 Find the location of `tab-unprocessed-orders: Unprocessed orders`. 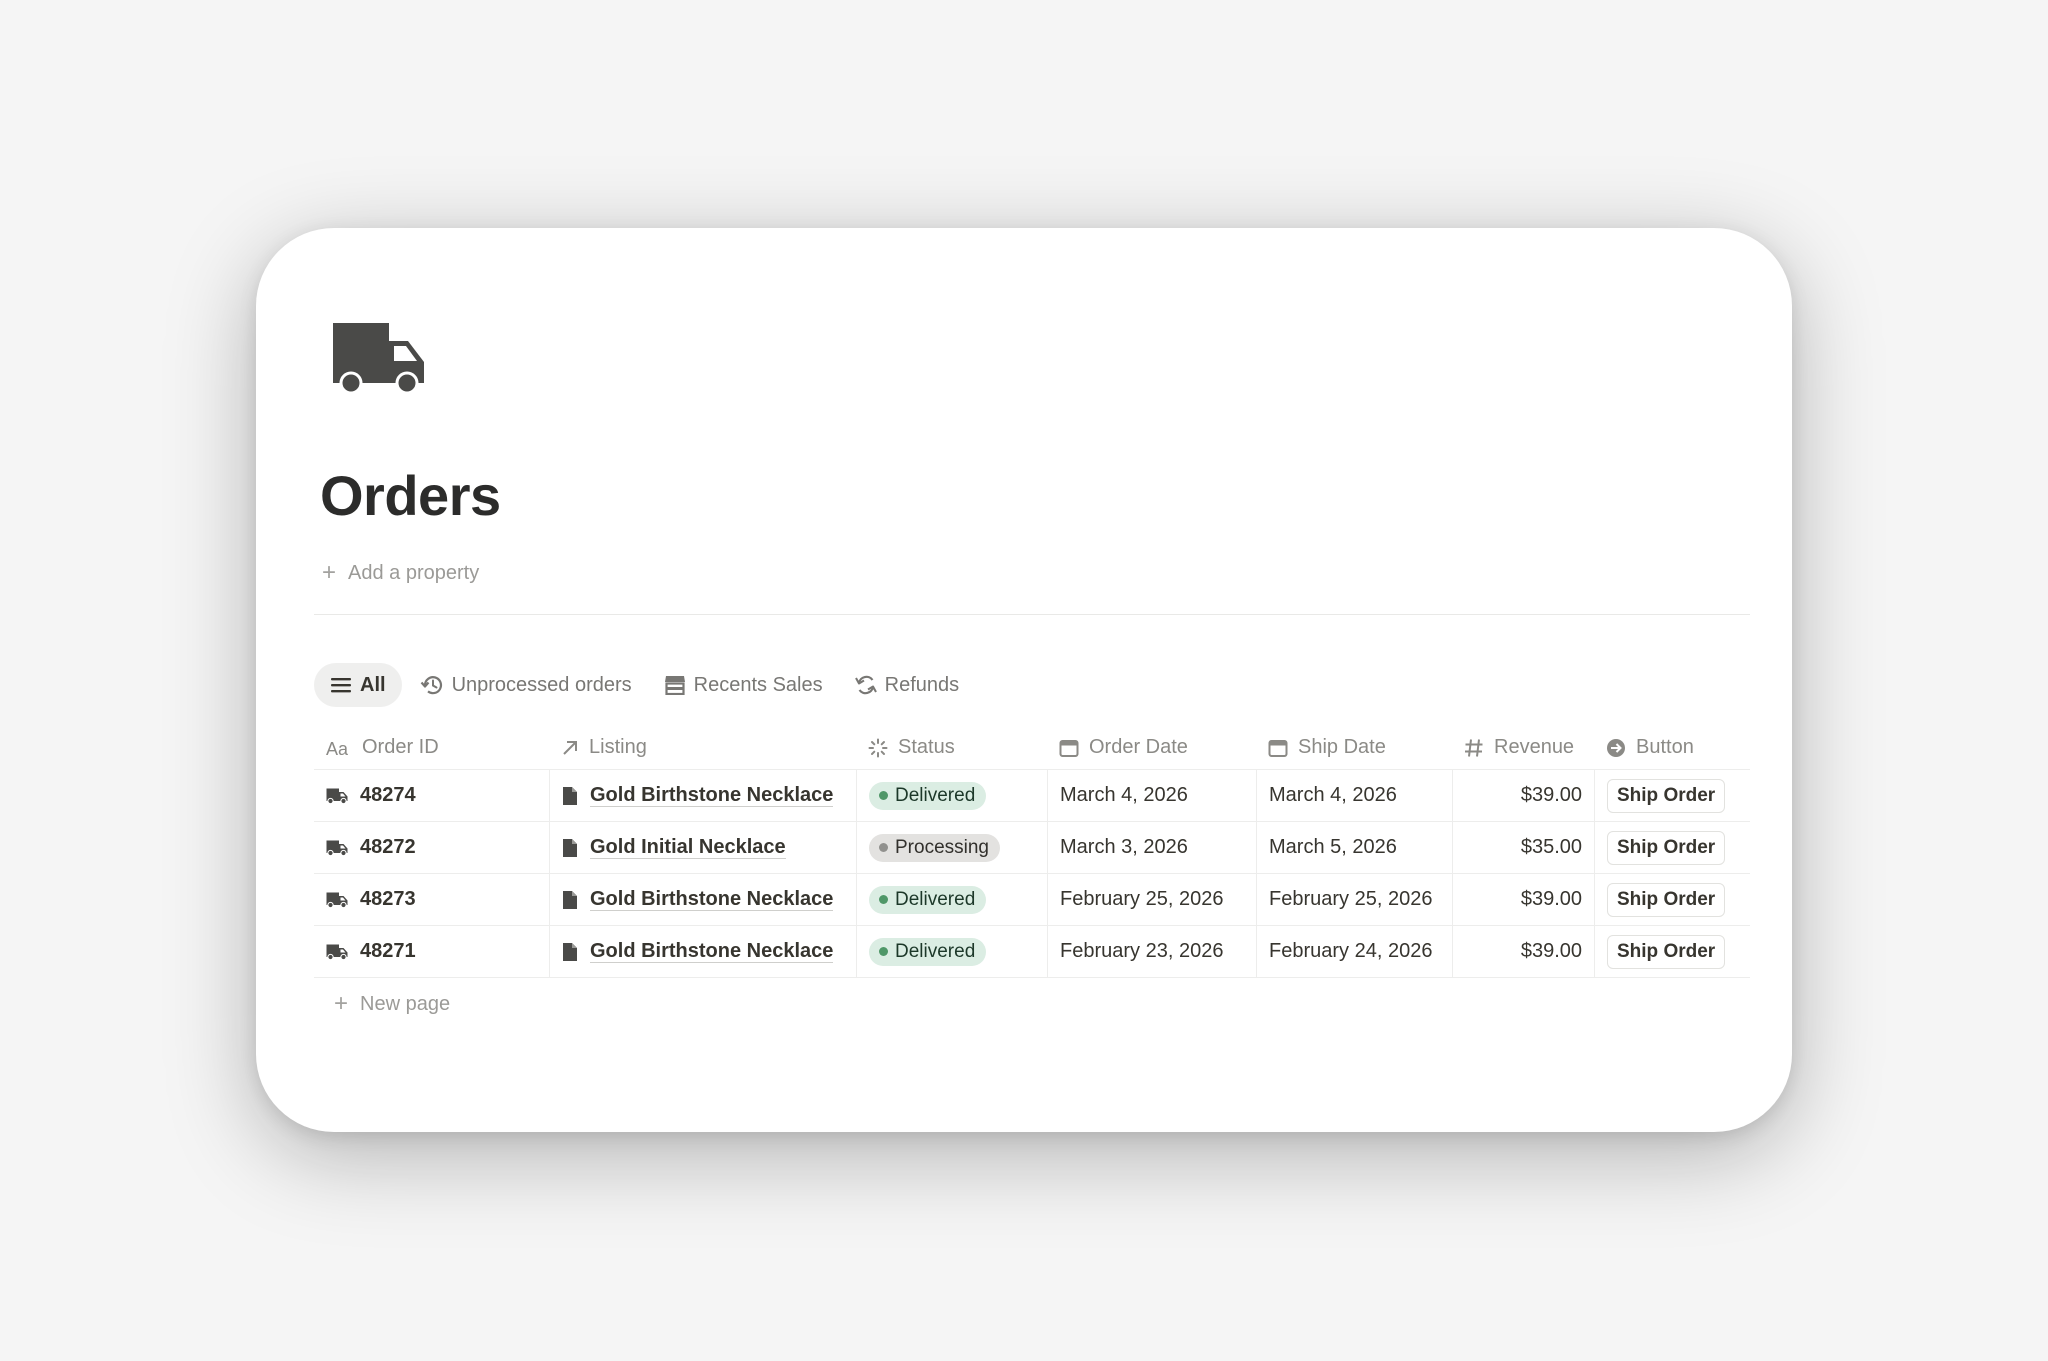

tab-unprocessed-orders: Unprocessed orders is located at coordinates (526, 685).